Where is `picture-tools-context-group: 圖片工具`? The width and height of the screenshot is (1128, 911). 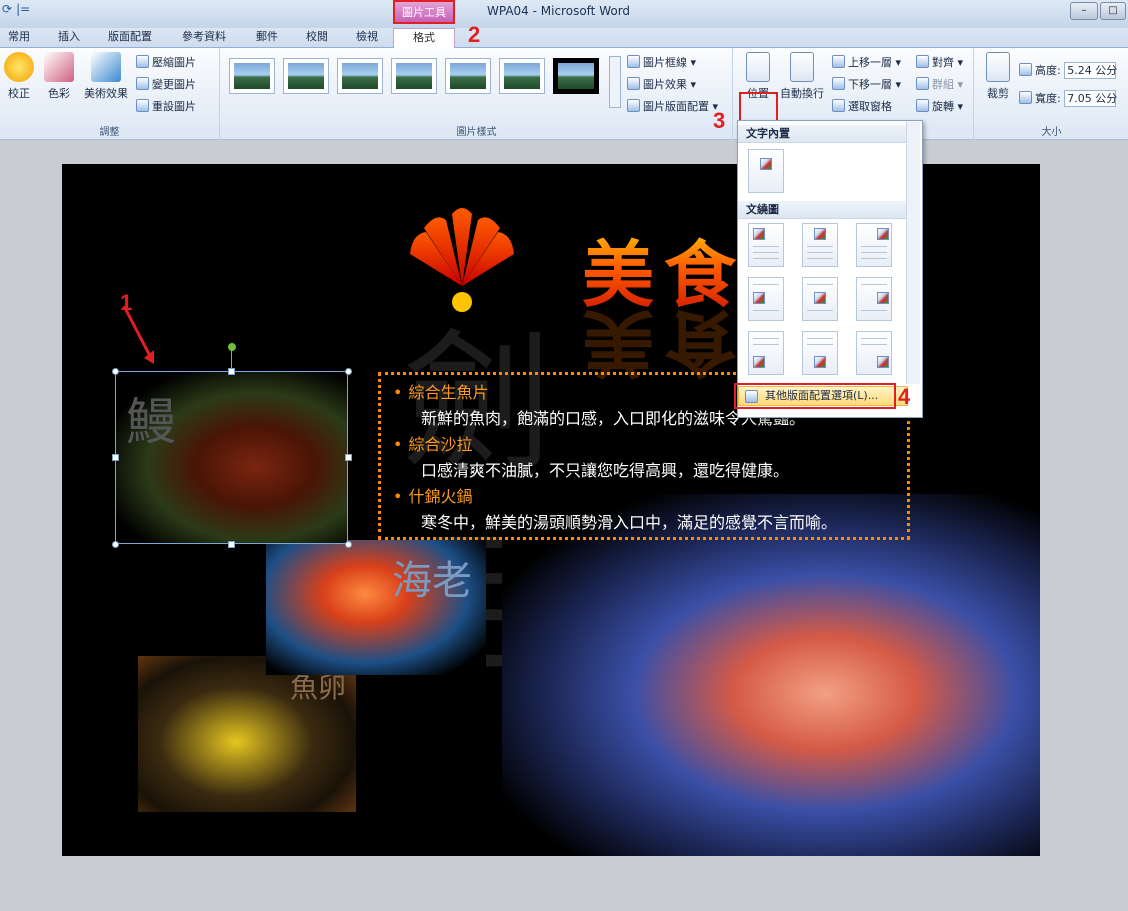 picture-tools-context-group: 圖片工具 is located at coordinates (424, 12).